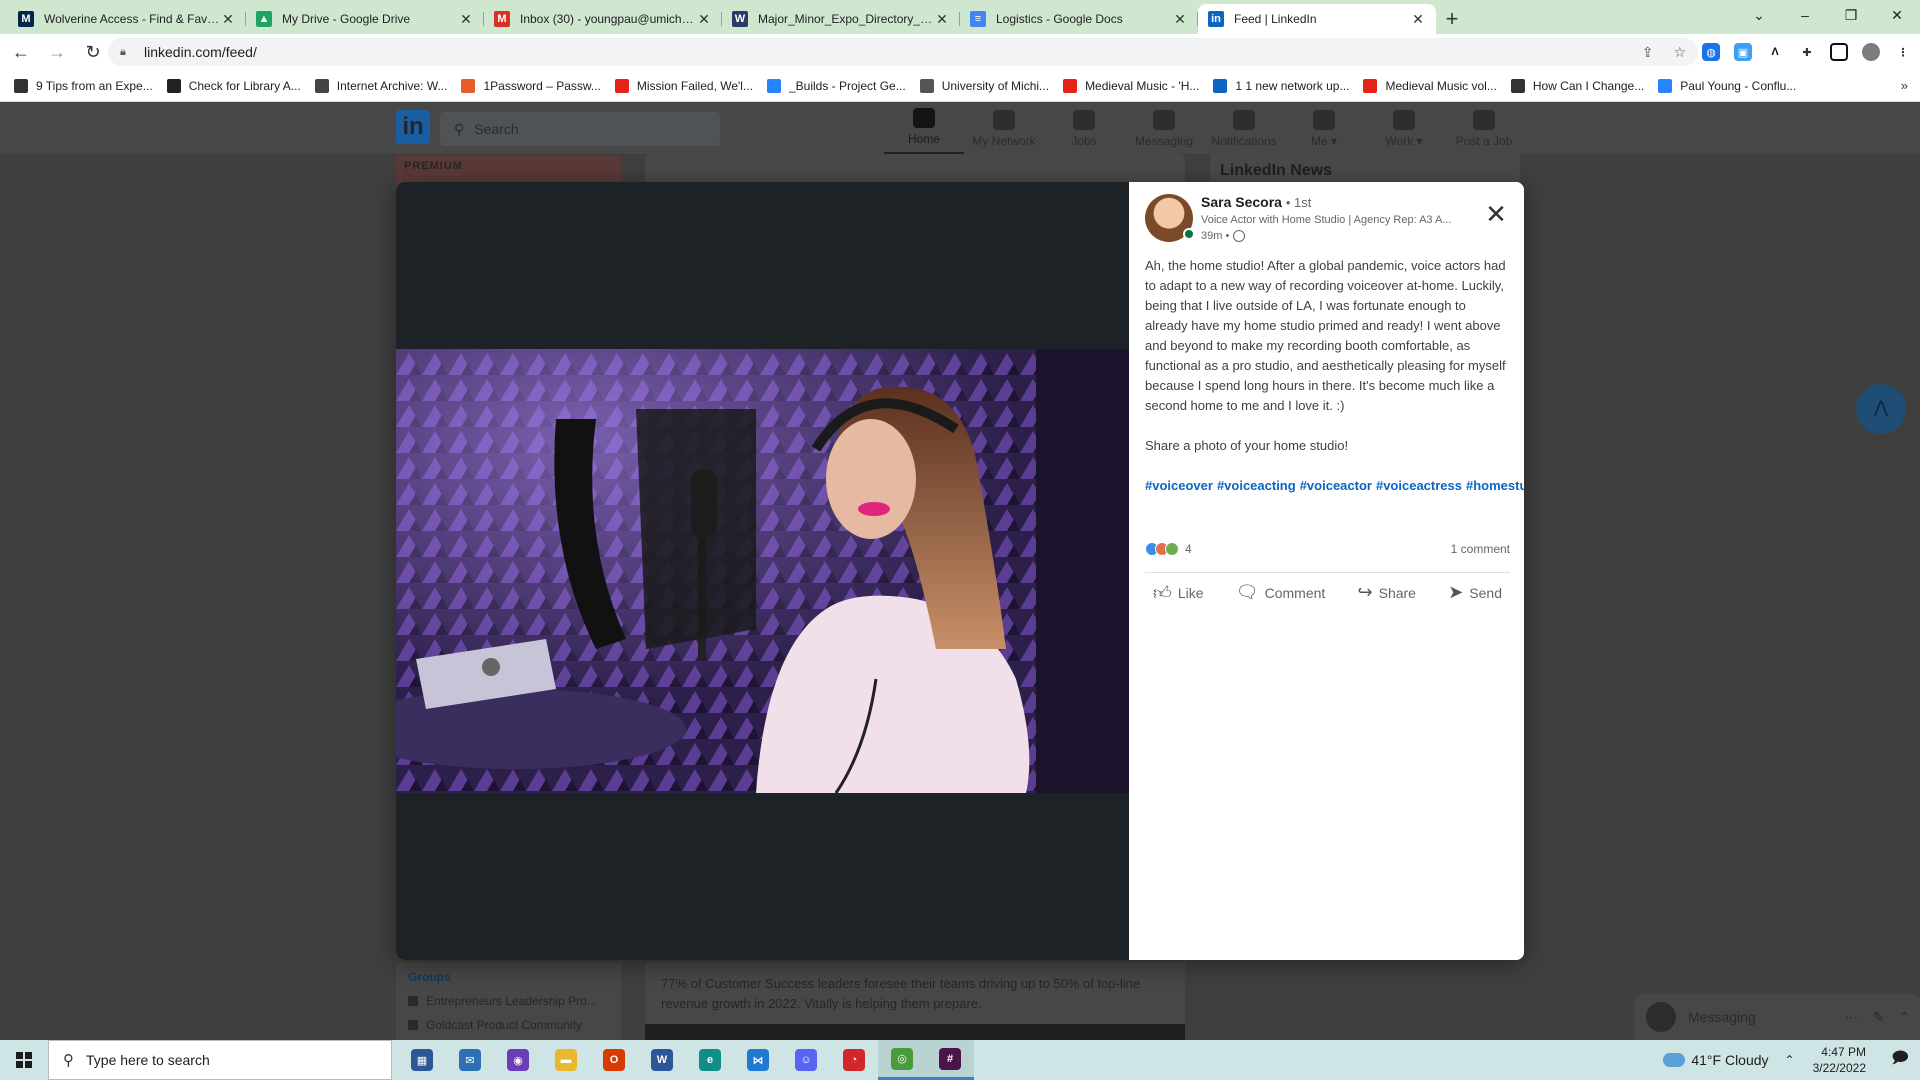  Describe the element at coordinates (1897, 15) in the screenshot. I see `close-window-button: ✕` at that location.